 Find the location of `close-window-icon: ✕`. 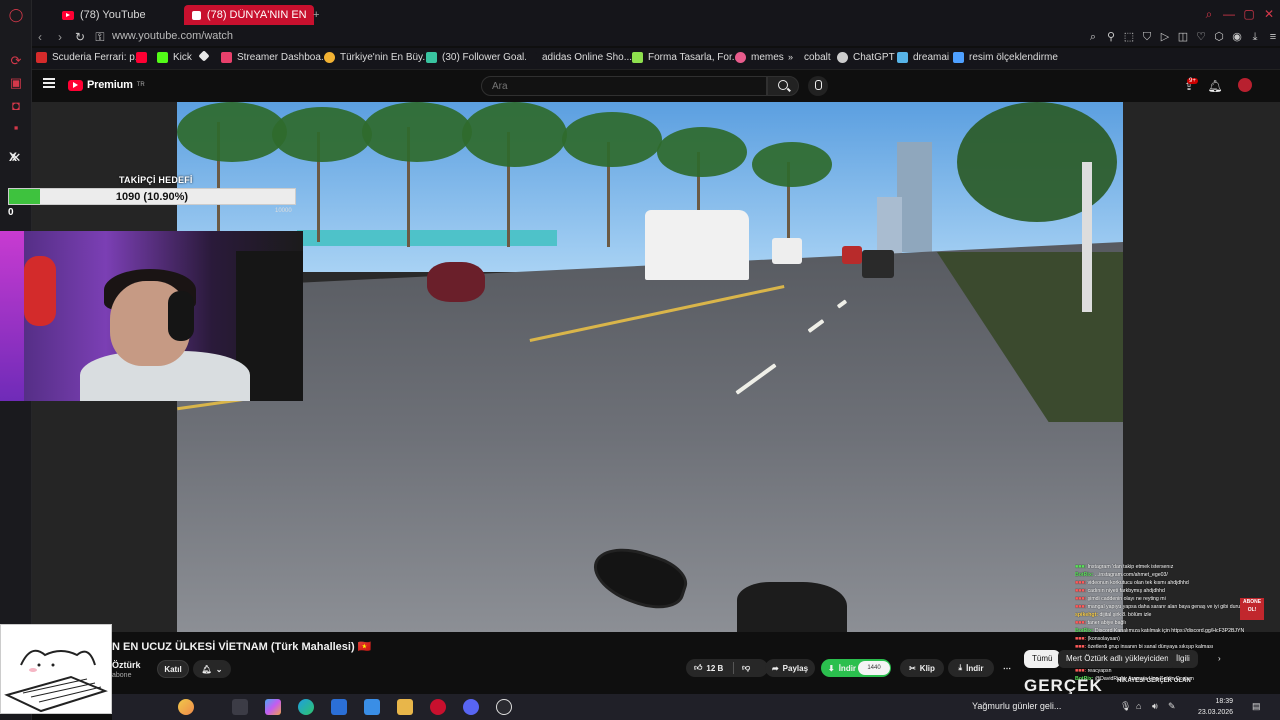

close-window-icon: ✕ is located at coordinates (1269, 14).